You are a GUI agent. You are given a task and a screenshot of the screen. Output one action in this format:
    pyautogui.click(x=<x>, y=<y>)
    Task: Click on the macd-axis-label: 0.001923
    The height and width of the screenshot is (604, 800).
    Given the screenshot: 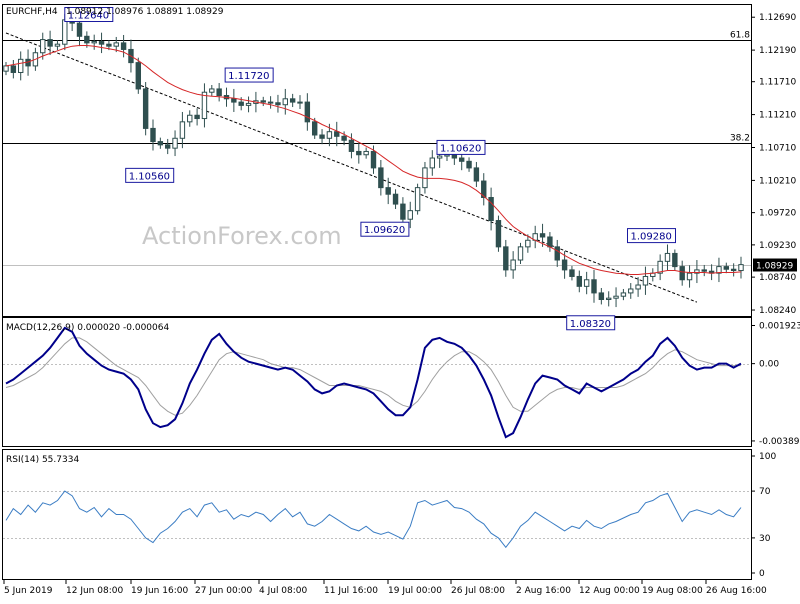 What is the action you would take?
    pyautogui.click(x=779, y=326)
    